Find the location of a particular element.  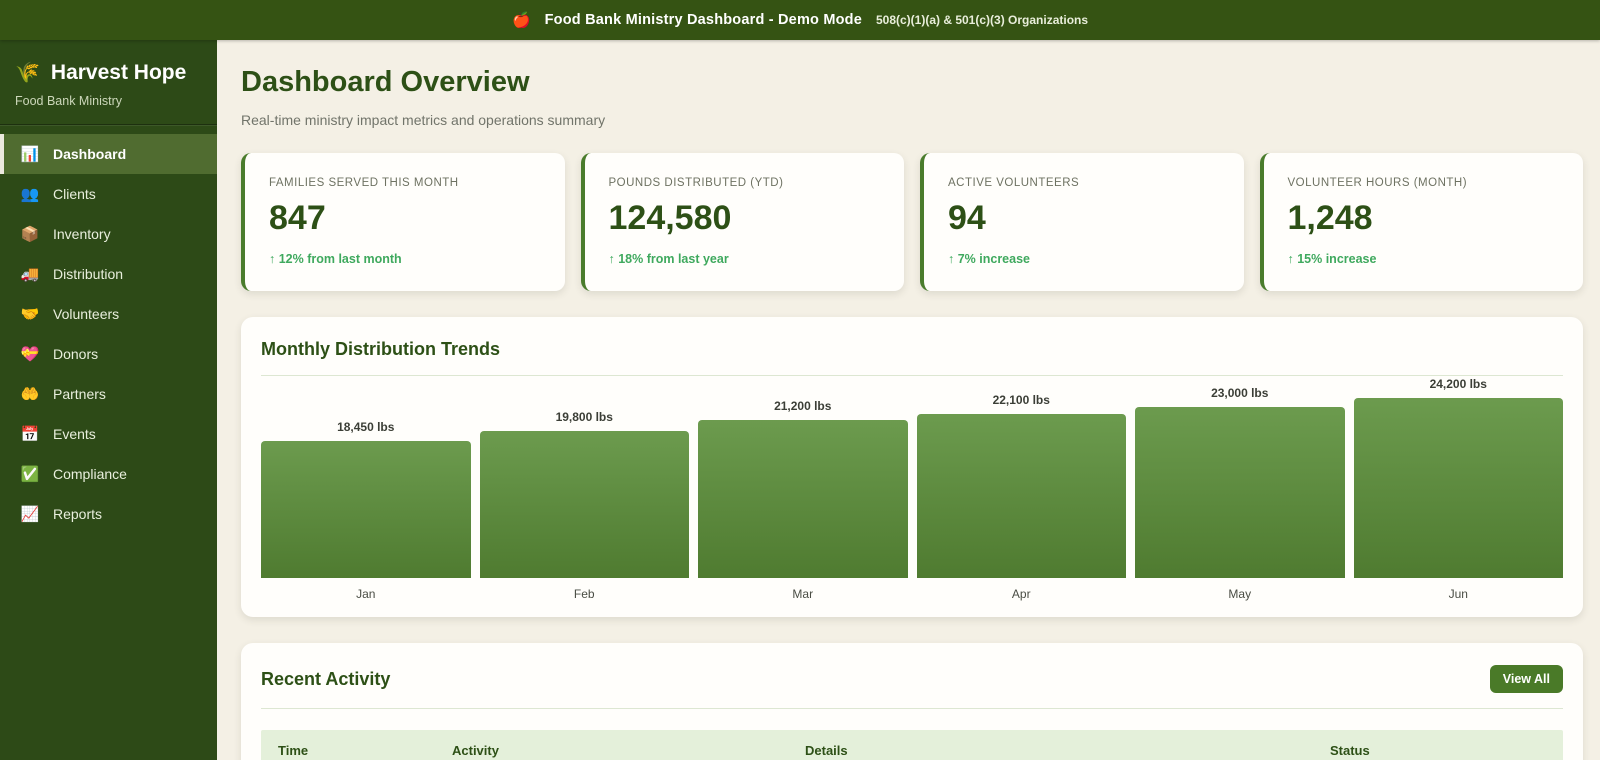

stat-value: 847 is located at coordinates (297, 218).